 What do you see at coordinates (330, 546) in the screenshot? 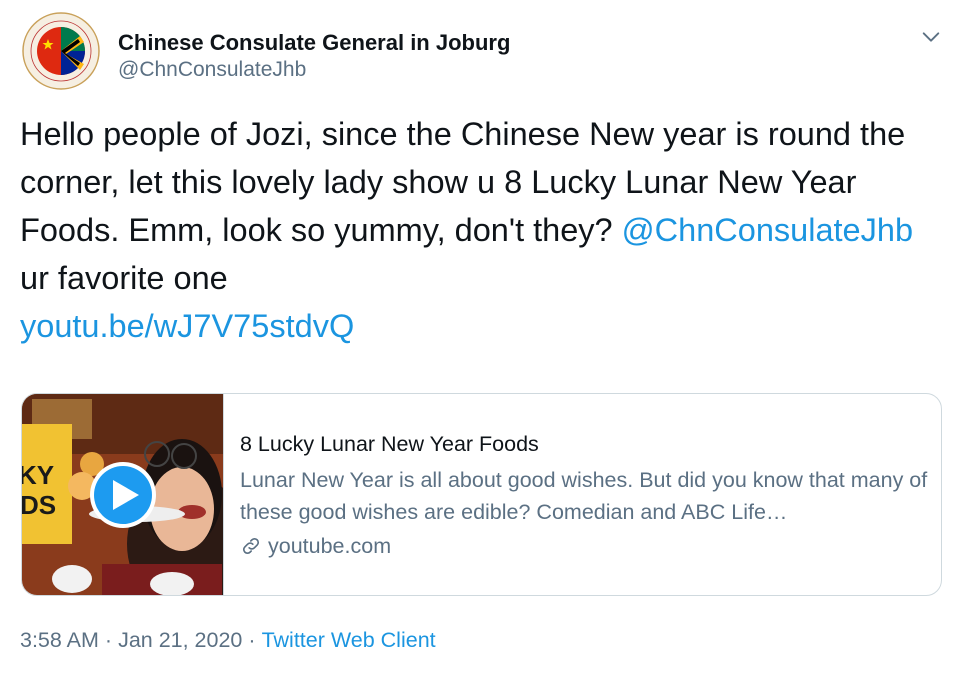
I see `card-domain-text: youtube.com` at bounding box center [330, 546].